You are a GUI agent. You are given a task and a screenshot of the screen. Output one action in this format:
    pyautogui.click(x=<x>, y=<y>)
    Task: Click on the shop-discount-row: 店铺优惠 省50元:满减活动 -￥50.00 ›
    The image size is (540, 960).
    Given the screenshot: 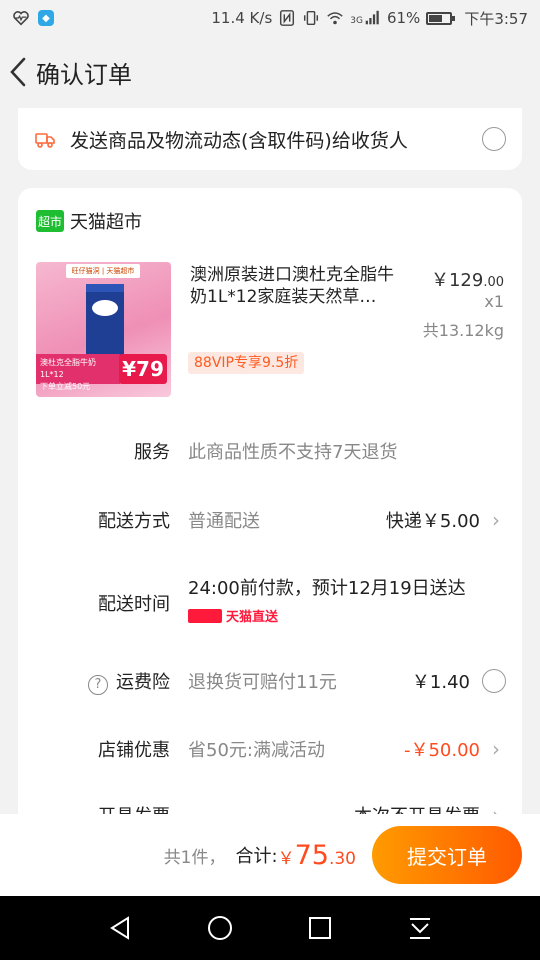 What is the action you would take?
    pyautogui.click(x=270, y=749)
    